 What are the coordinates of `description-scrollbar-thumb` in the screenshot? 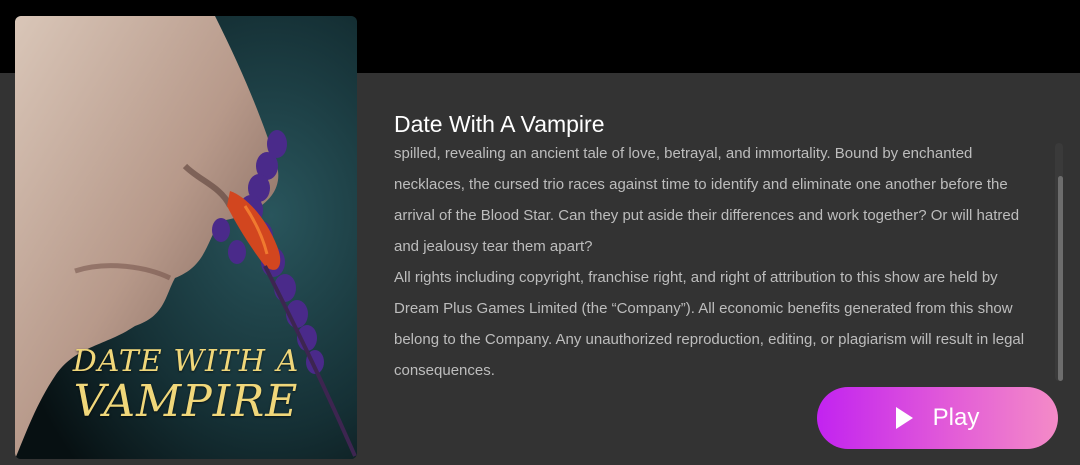 It's located at (1060, 278).